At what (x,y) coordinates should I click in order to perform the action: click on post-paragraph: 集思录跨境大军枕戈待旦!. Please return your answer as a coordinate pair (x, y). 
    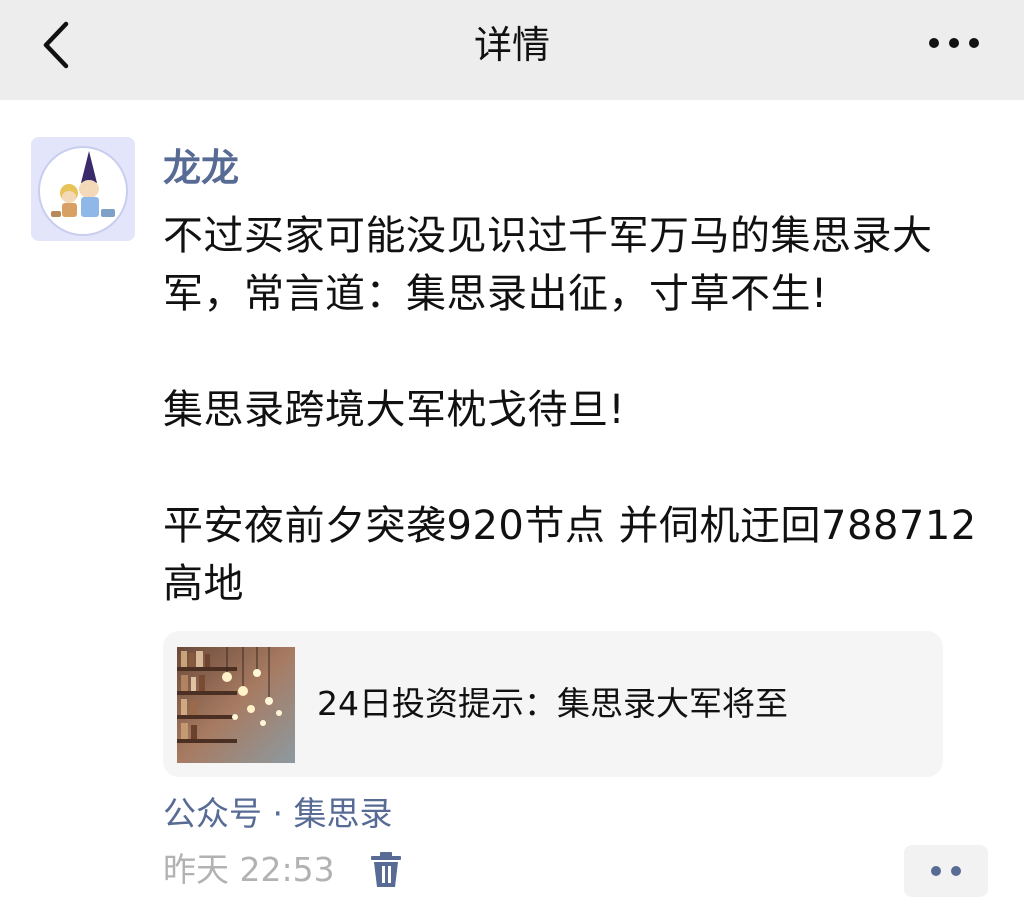
    Looking at the image, I should click on (394, 410).